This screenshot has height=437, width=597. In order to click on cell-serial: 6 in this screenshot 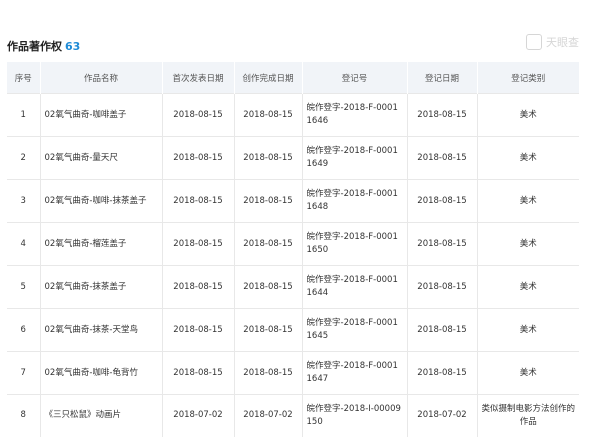, I will do `click(24, 330)`.